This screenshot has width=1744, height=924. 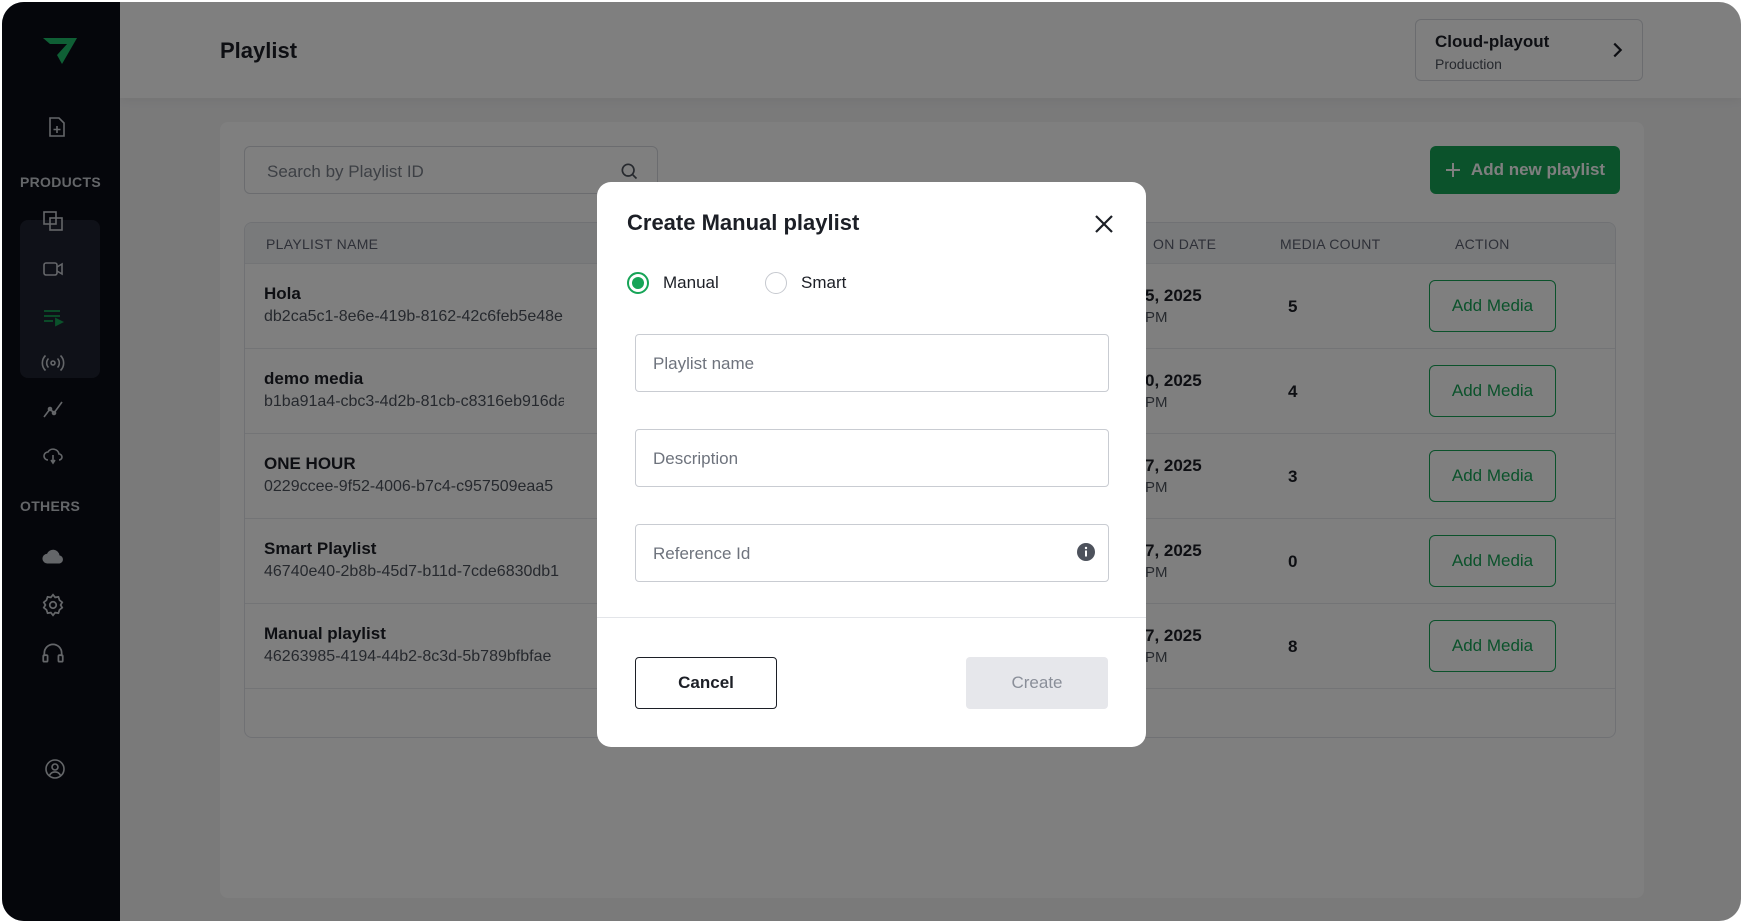 What do you see at coordinates (1104, 224) in the screenshot?
I see `close-icon` at bounding box center [1104, 224].